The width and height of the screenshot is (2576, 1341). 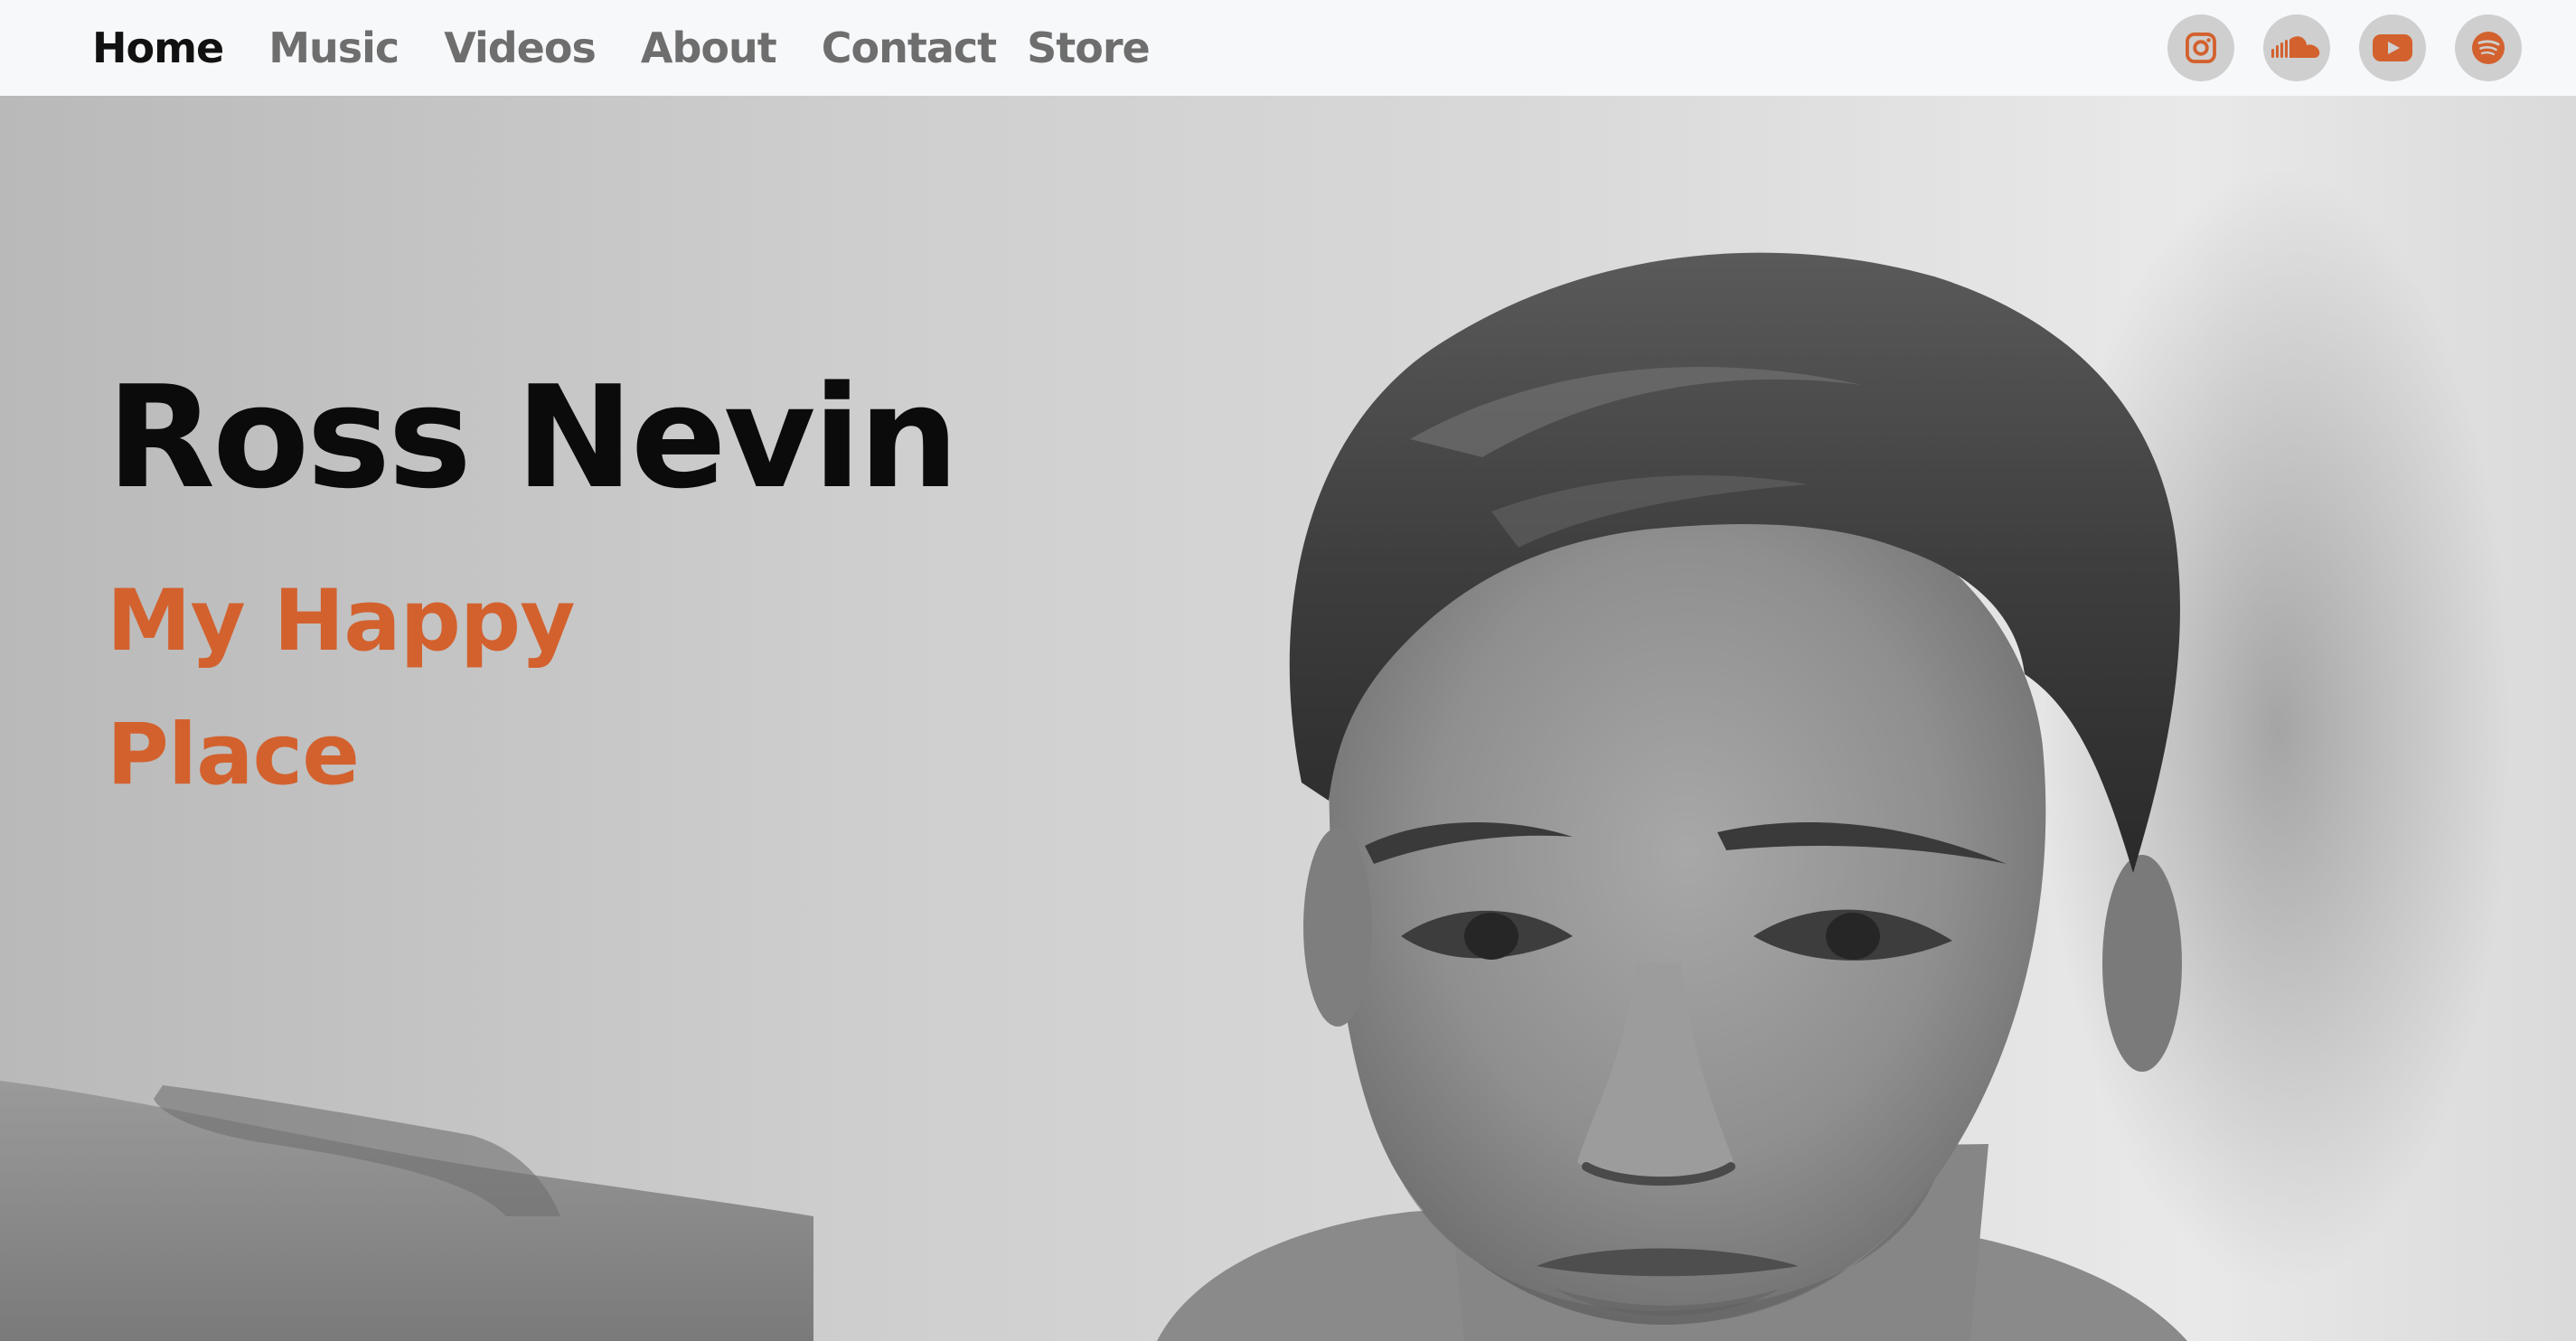 I want to click on soundcloud-button, so click(x=2297, y=47).